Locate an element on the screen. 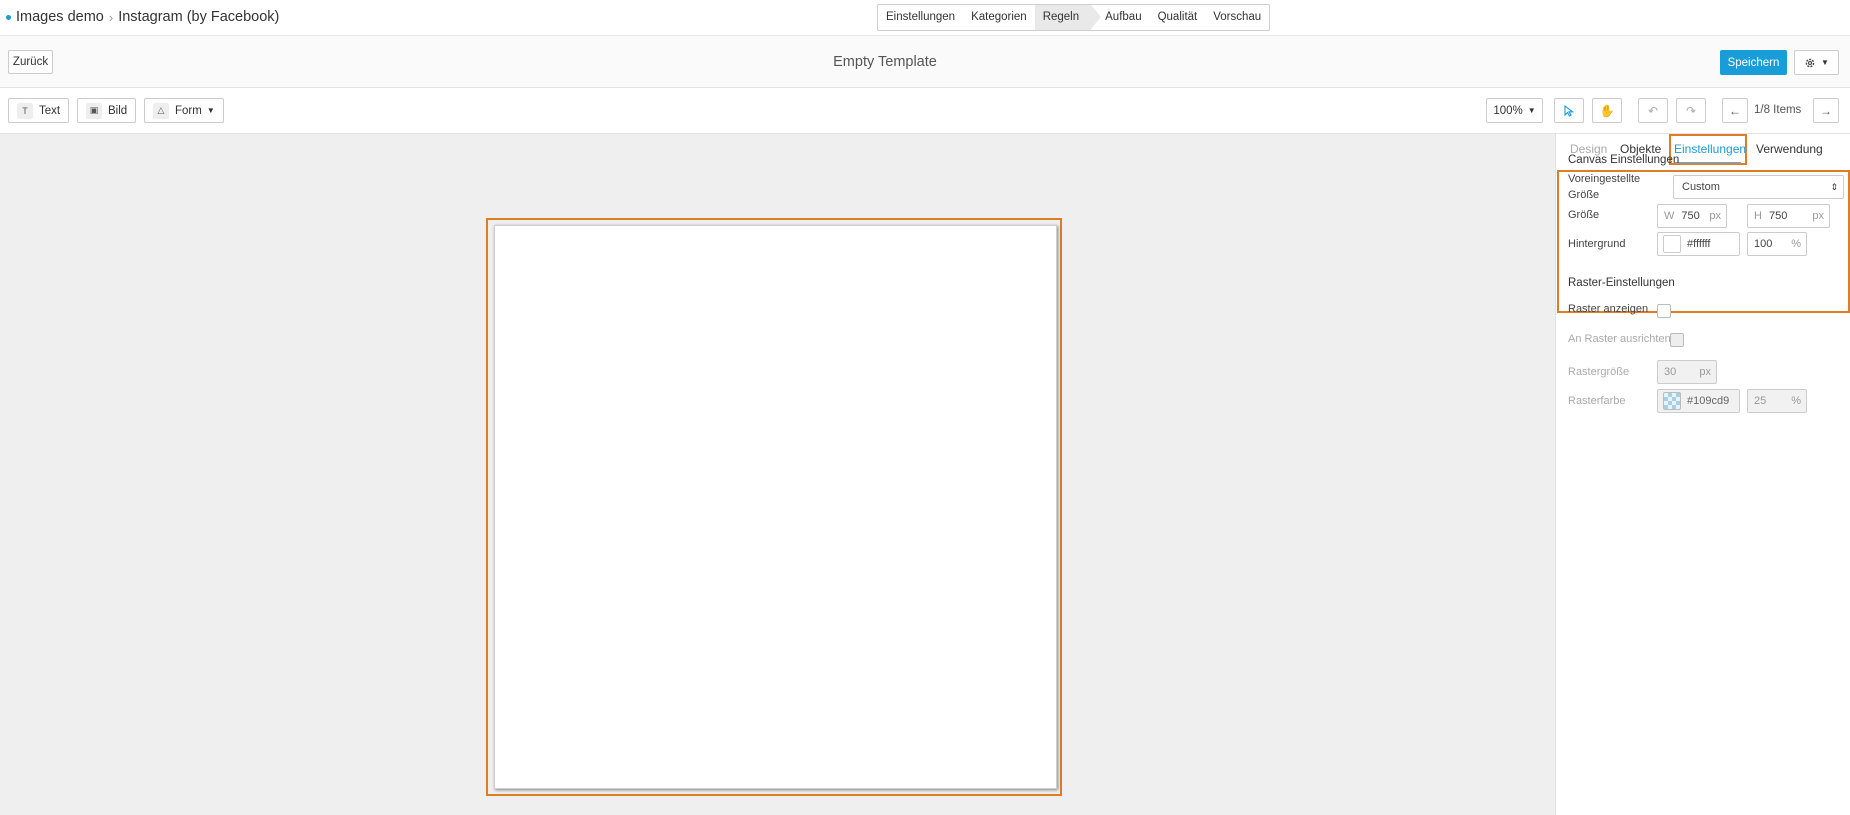 This screenshot has height=815, width=1850. step-vorschau: Vorschau is located at coordinates (1237, 17).